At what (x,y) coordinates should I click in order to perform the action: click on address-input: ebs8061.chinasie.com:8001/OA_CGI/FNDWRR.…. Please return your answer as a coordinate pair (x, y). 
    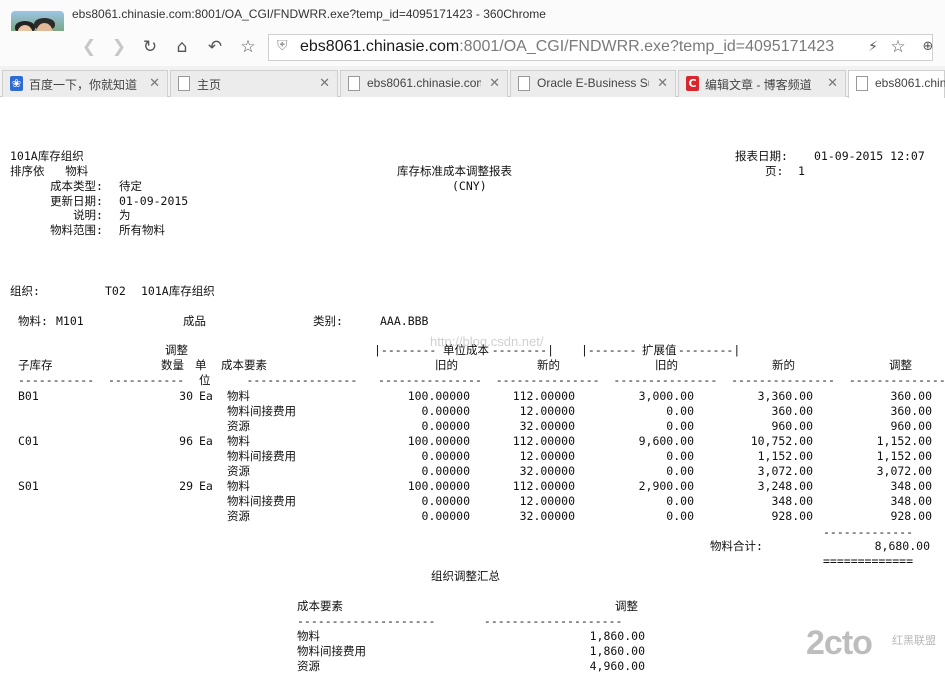
    Looking at the image, I should click on (567, 47).